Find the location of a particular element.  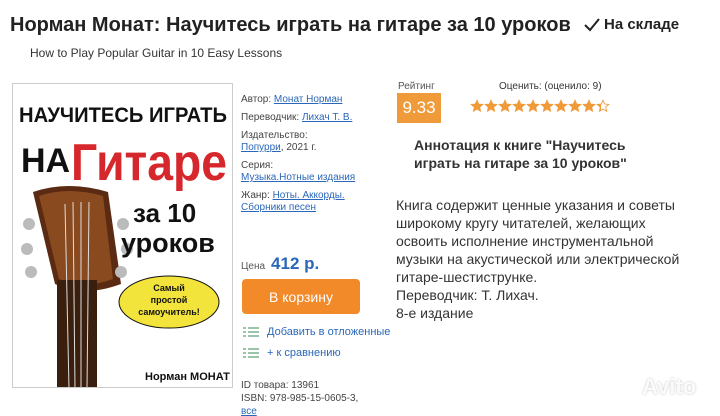

wishlist-link: Добавить в отложенные is located at coordinates (316, 332).